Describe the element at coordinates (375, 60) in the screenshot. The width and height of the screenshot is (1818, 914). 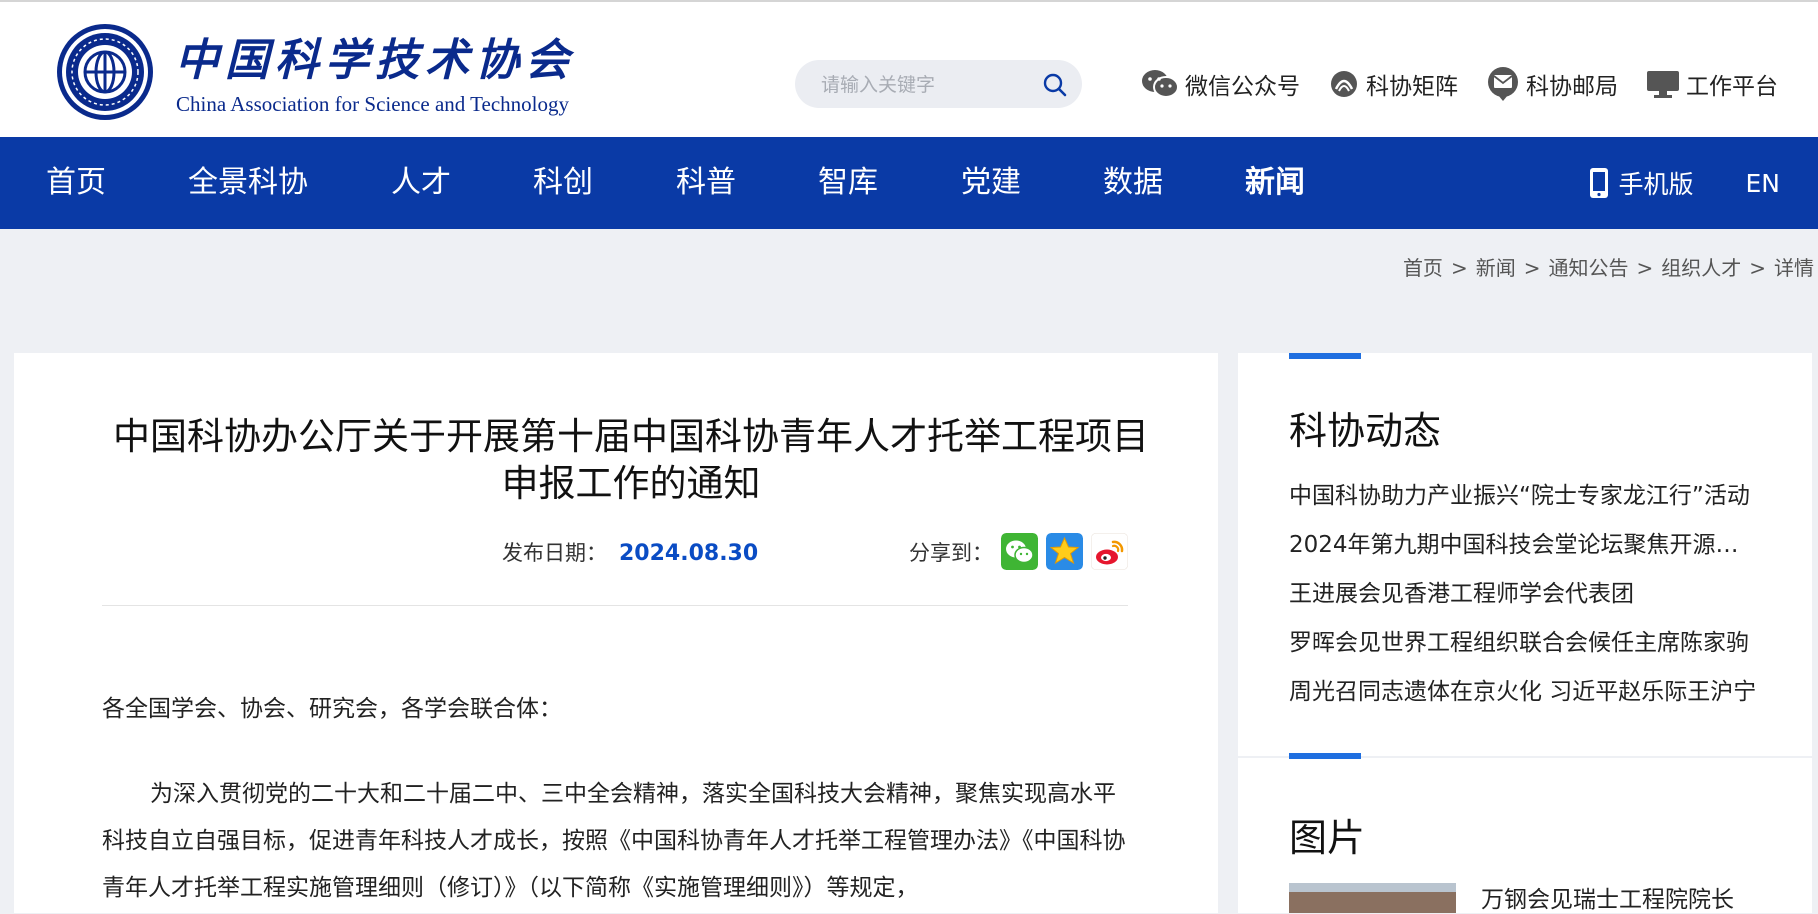
I see `logo-chinese-name: 中国科学技术协会` at that location.